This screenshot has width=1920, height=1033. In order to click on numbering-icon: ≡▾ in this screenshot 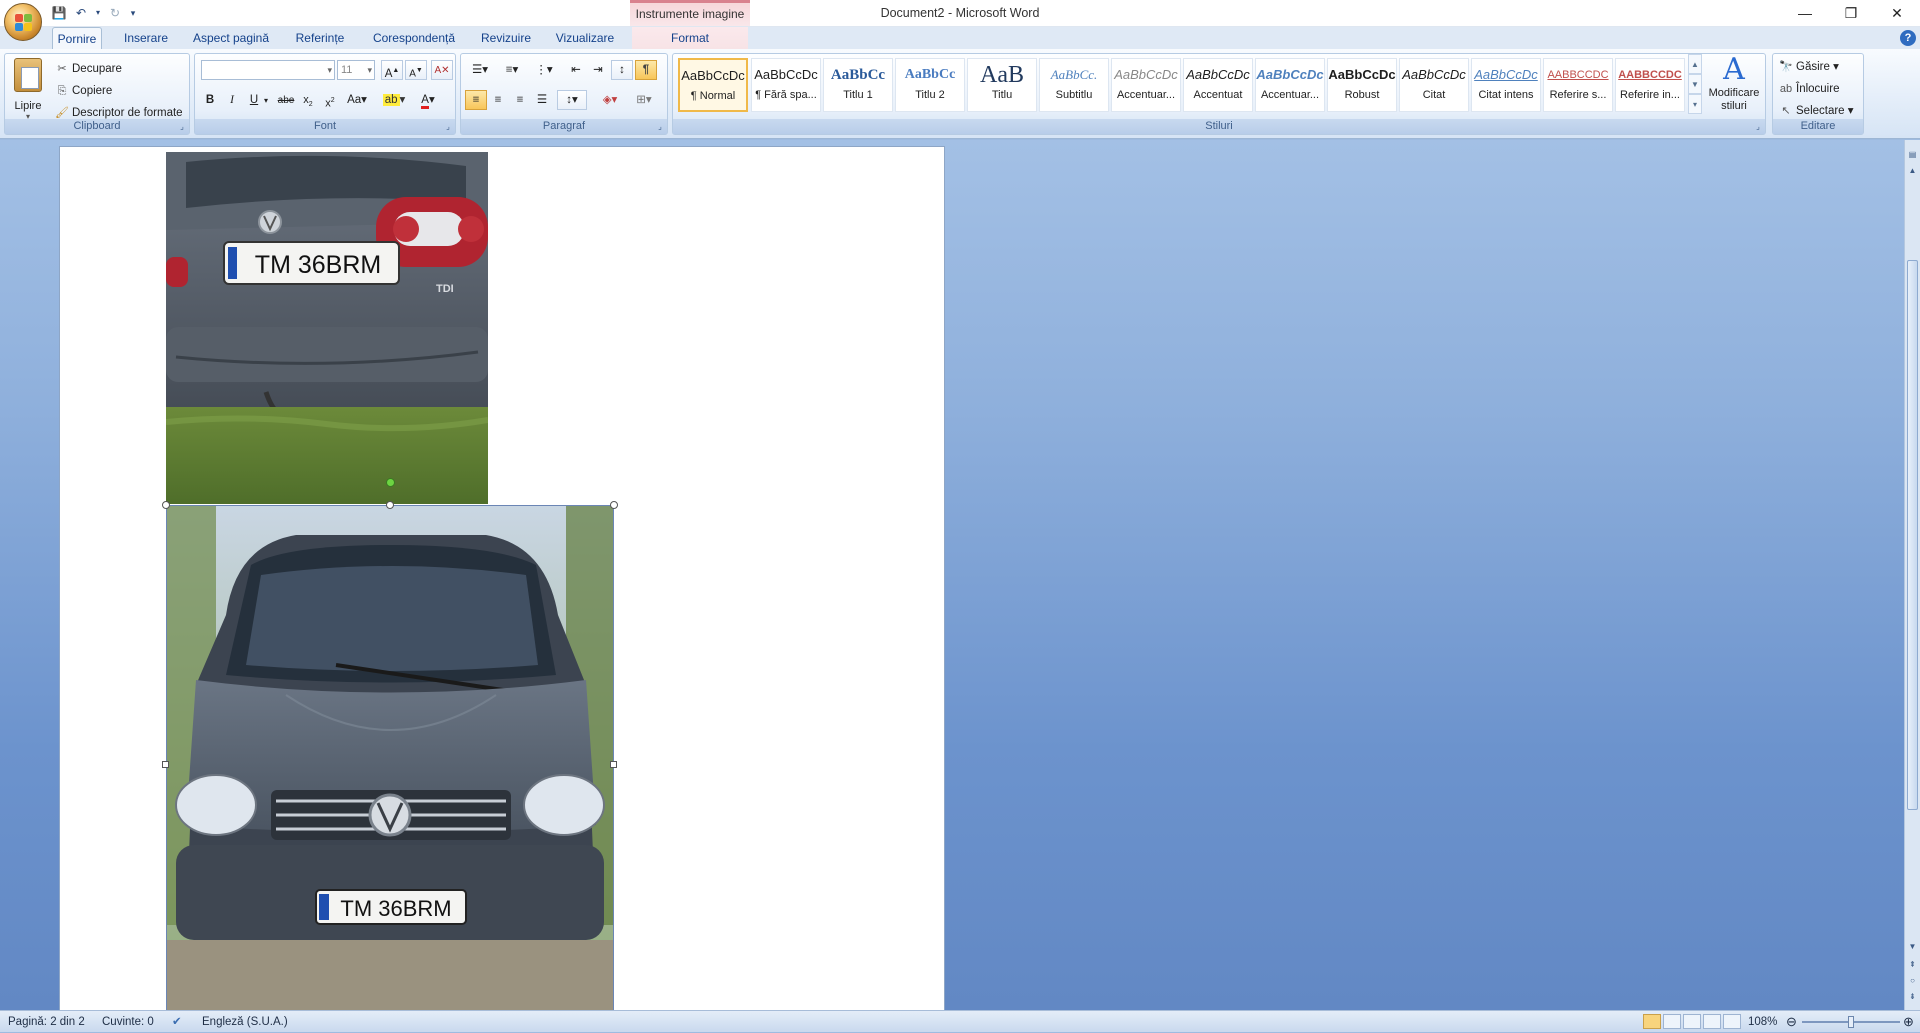, I will do `click(512, 70)`.